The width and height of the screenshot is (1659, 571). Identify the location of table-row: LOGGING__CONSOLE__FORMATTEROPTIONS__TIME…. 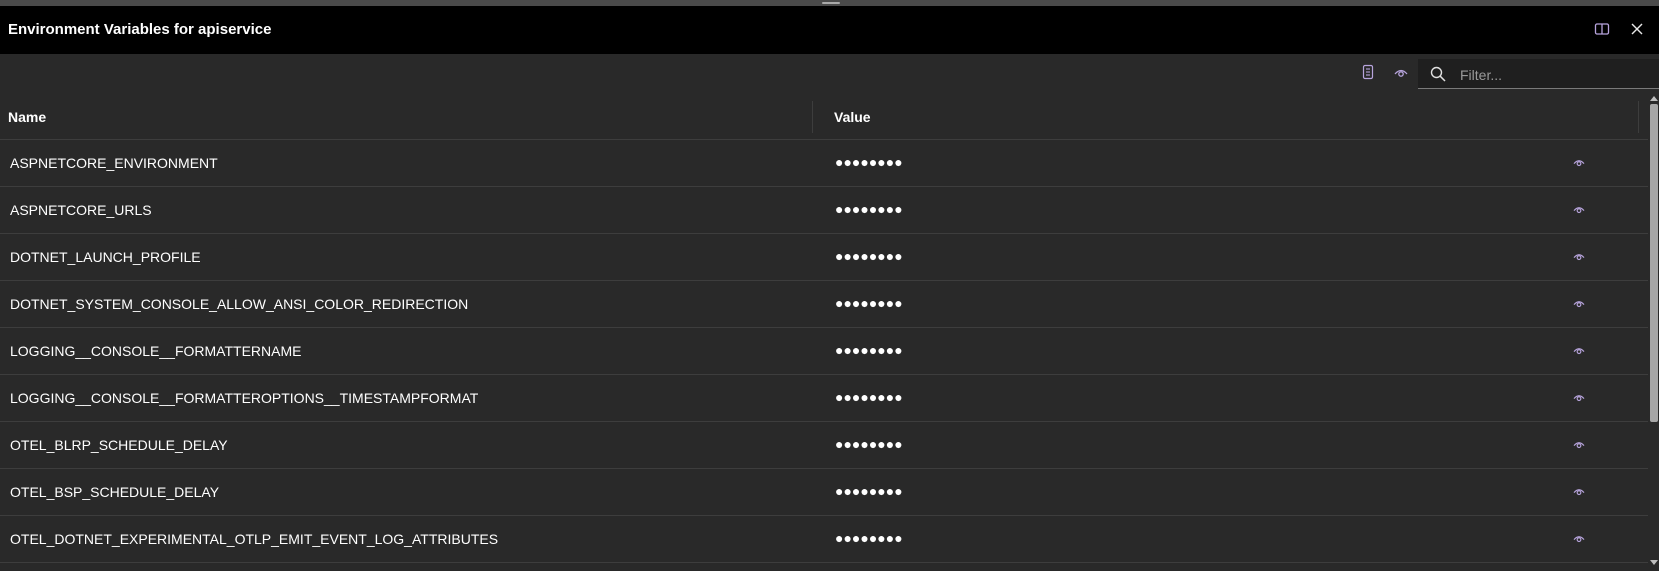
(824, 398).